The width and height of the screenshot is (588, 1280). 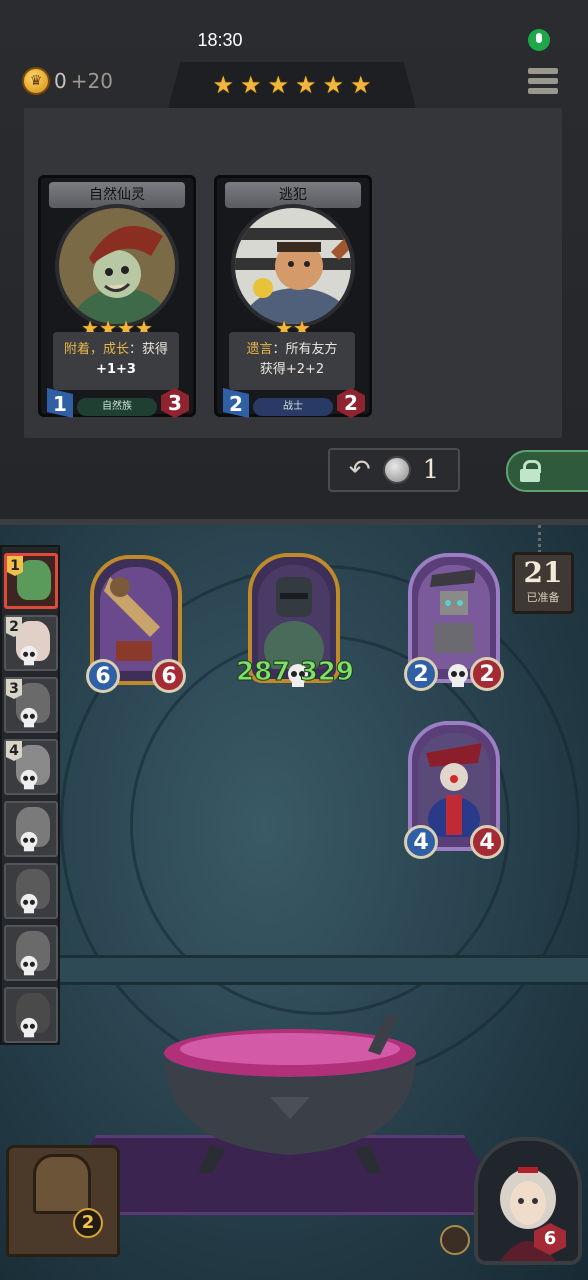 I want to click on hero-power-badge, so click(x=455, y=1240).